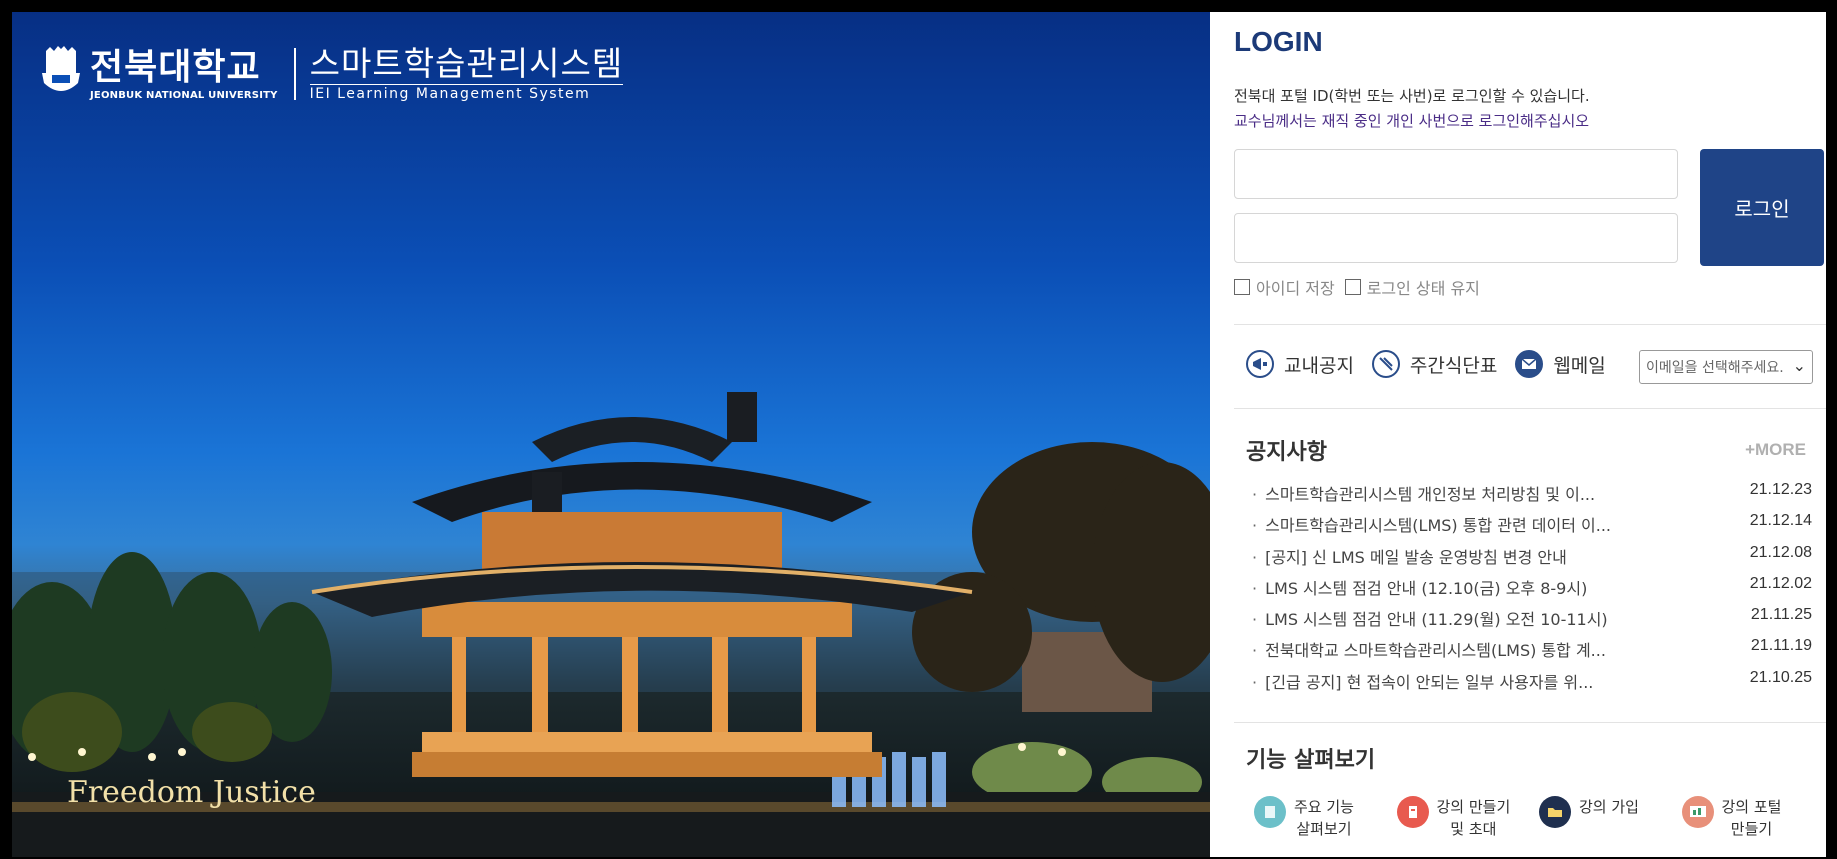  Describe the element at coordinates (1423, 287) in the screenshot. I see `keep-login-label: 로그인 상태 유지` at that location.